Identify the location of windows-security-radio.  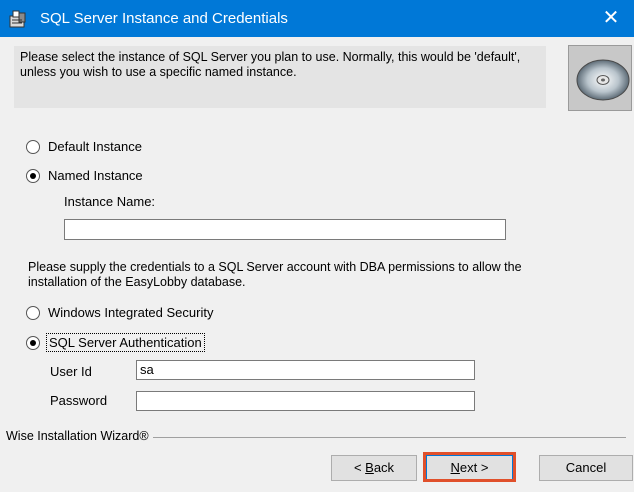
(33, 313).